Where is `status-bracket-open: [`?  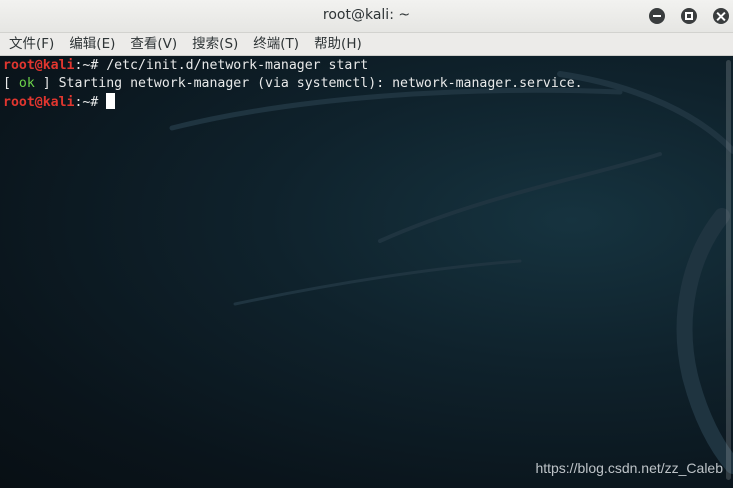 status-bracket-open: [ is located at coordinates (11, 83).